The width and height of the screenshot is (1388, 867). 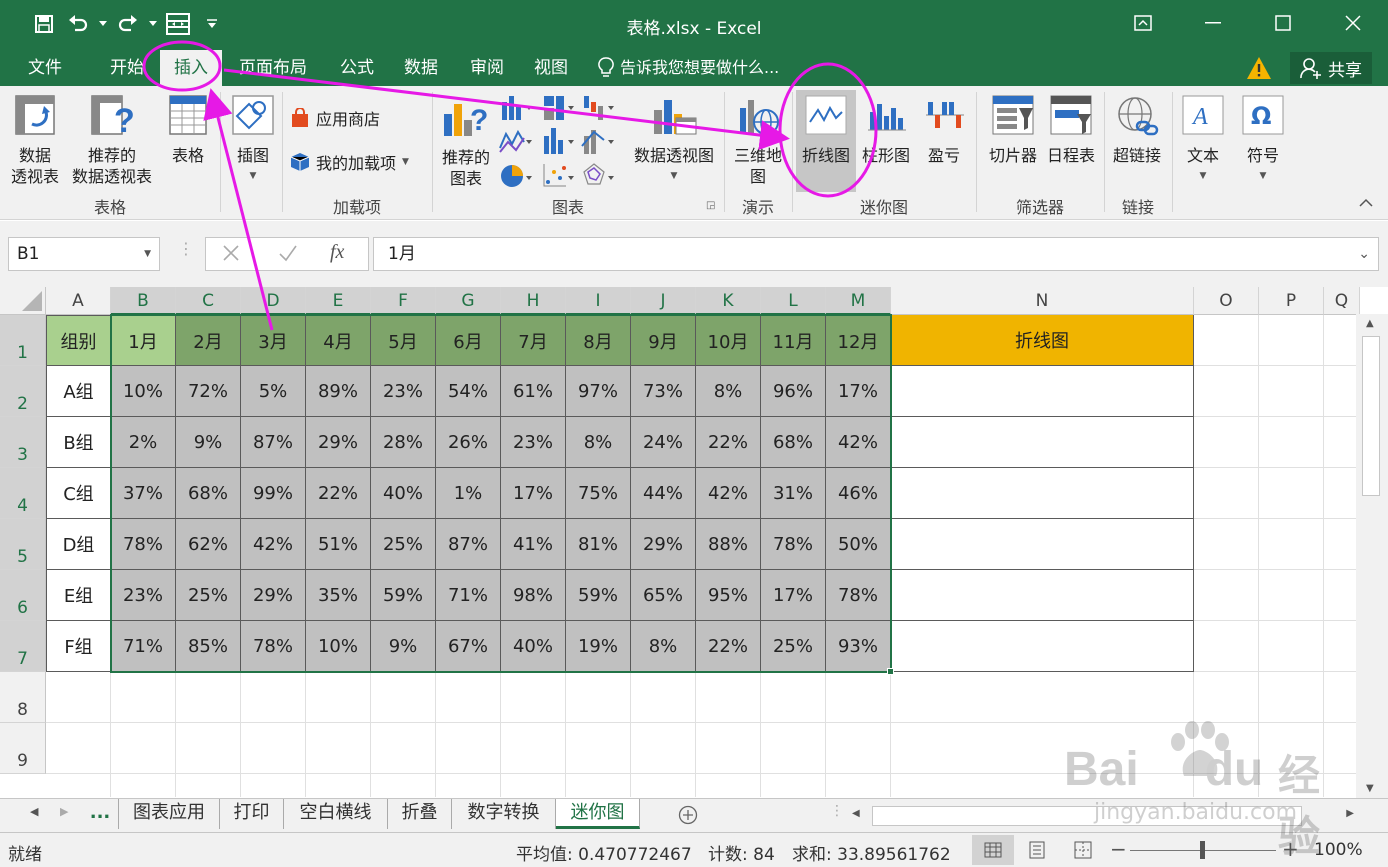 What do you see at coordinates (23, 301) in the screenshot?
I see `select-all-corner` at bounding box center [23, 301].